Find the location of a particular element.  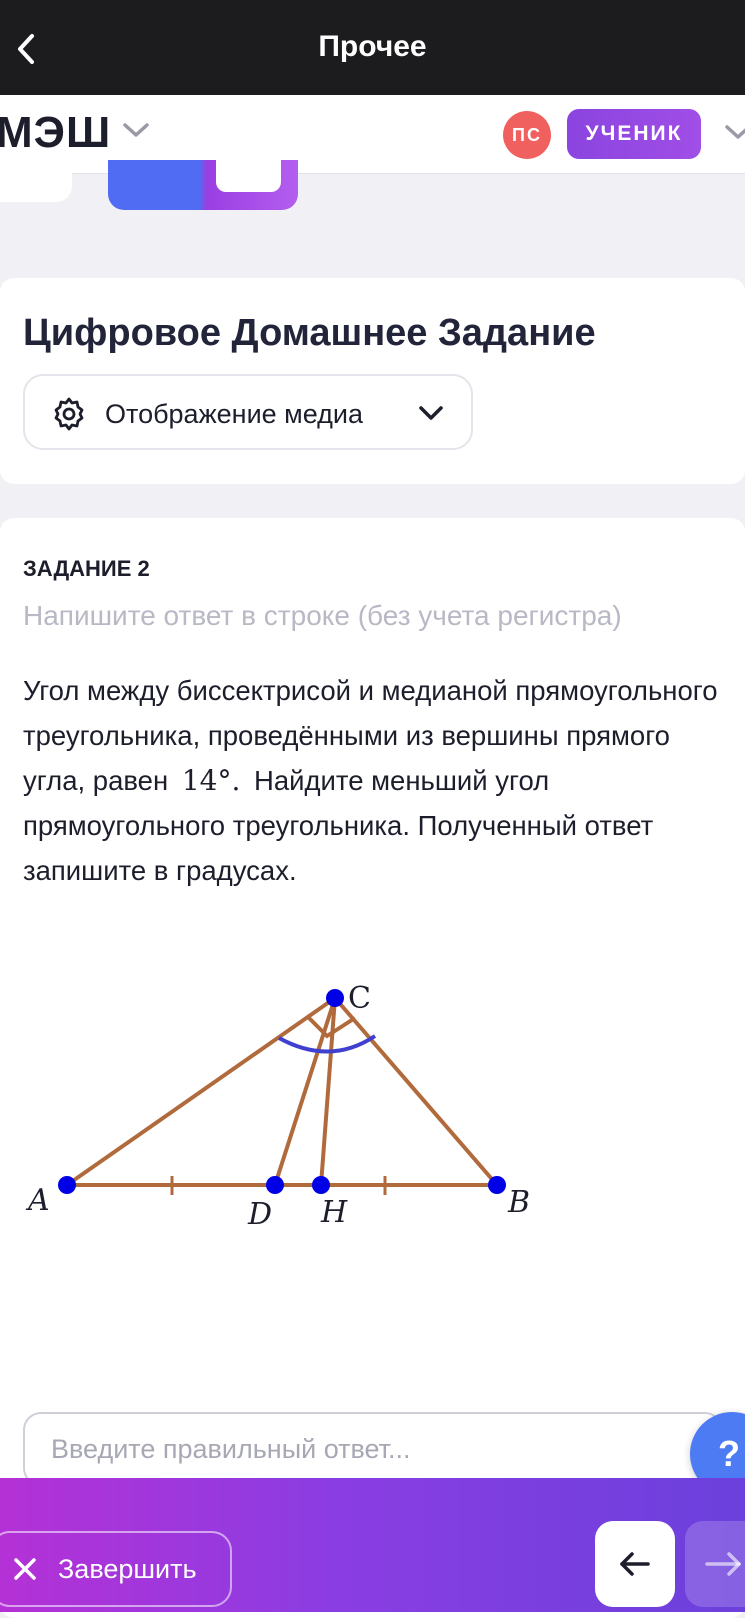

help-button-label: ? is located at coordinates (729, 1453).